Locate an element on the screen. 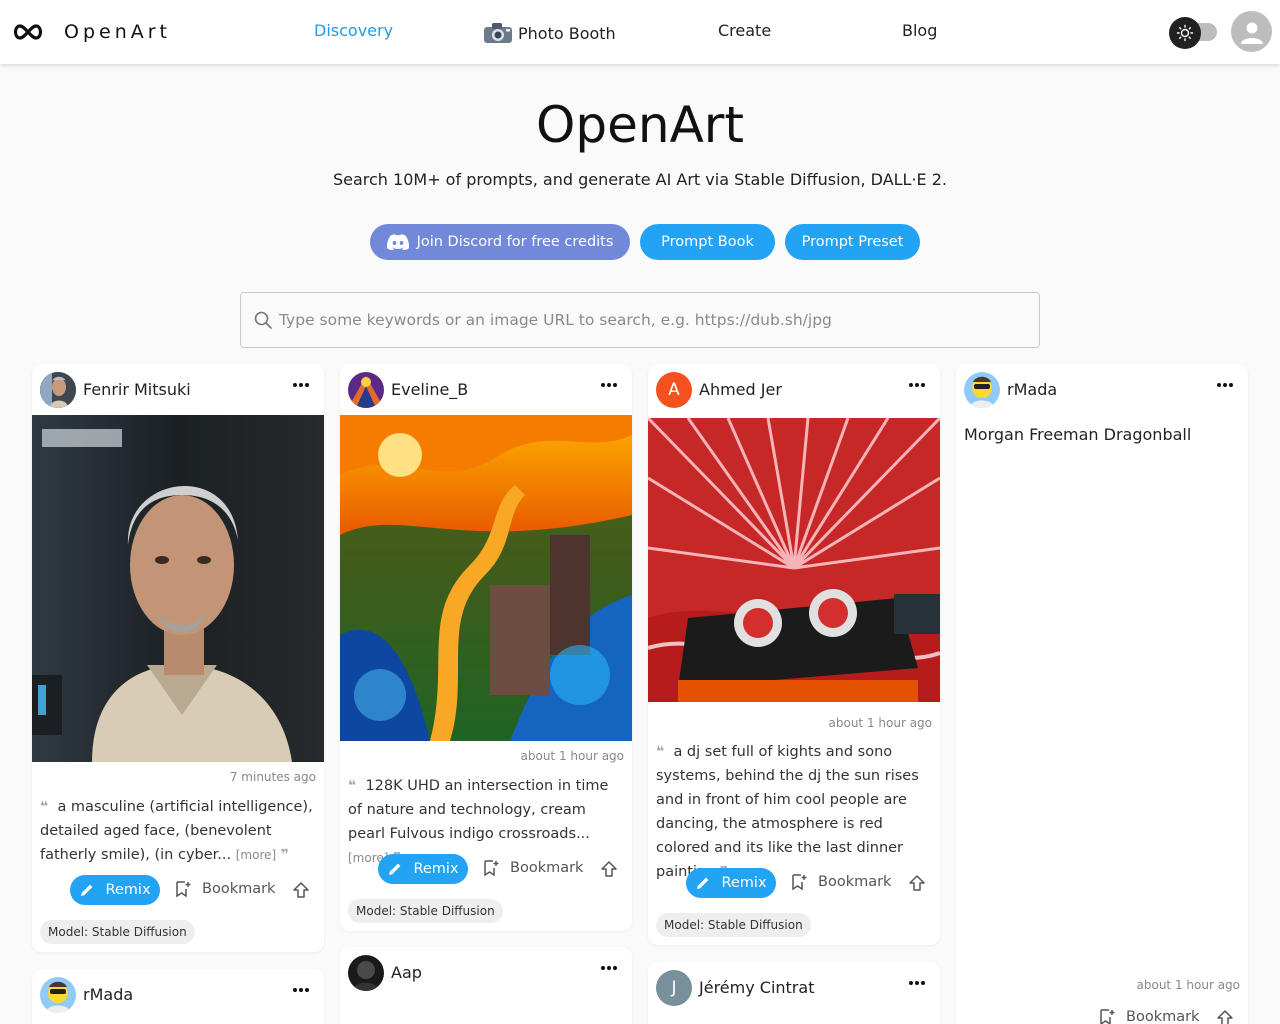 This screenshot has height=1024, width=1280. logo-text: OpenArt is located at coordinates (118, 32).